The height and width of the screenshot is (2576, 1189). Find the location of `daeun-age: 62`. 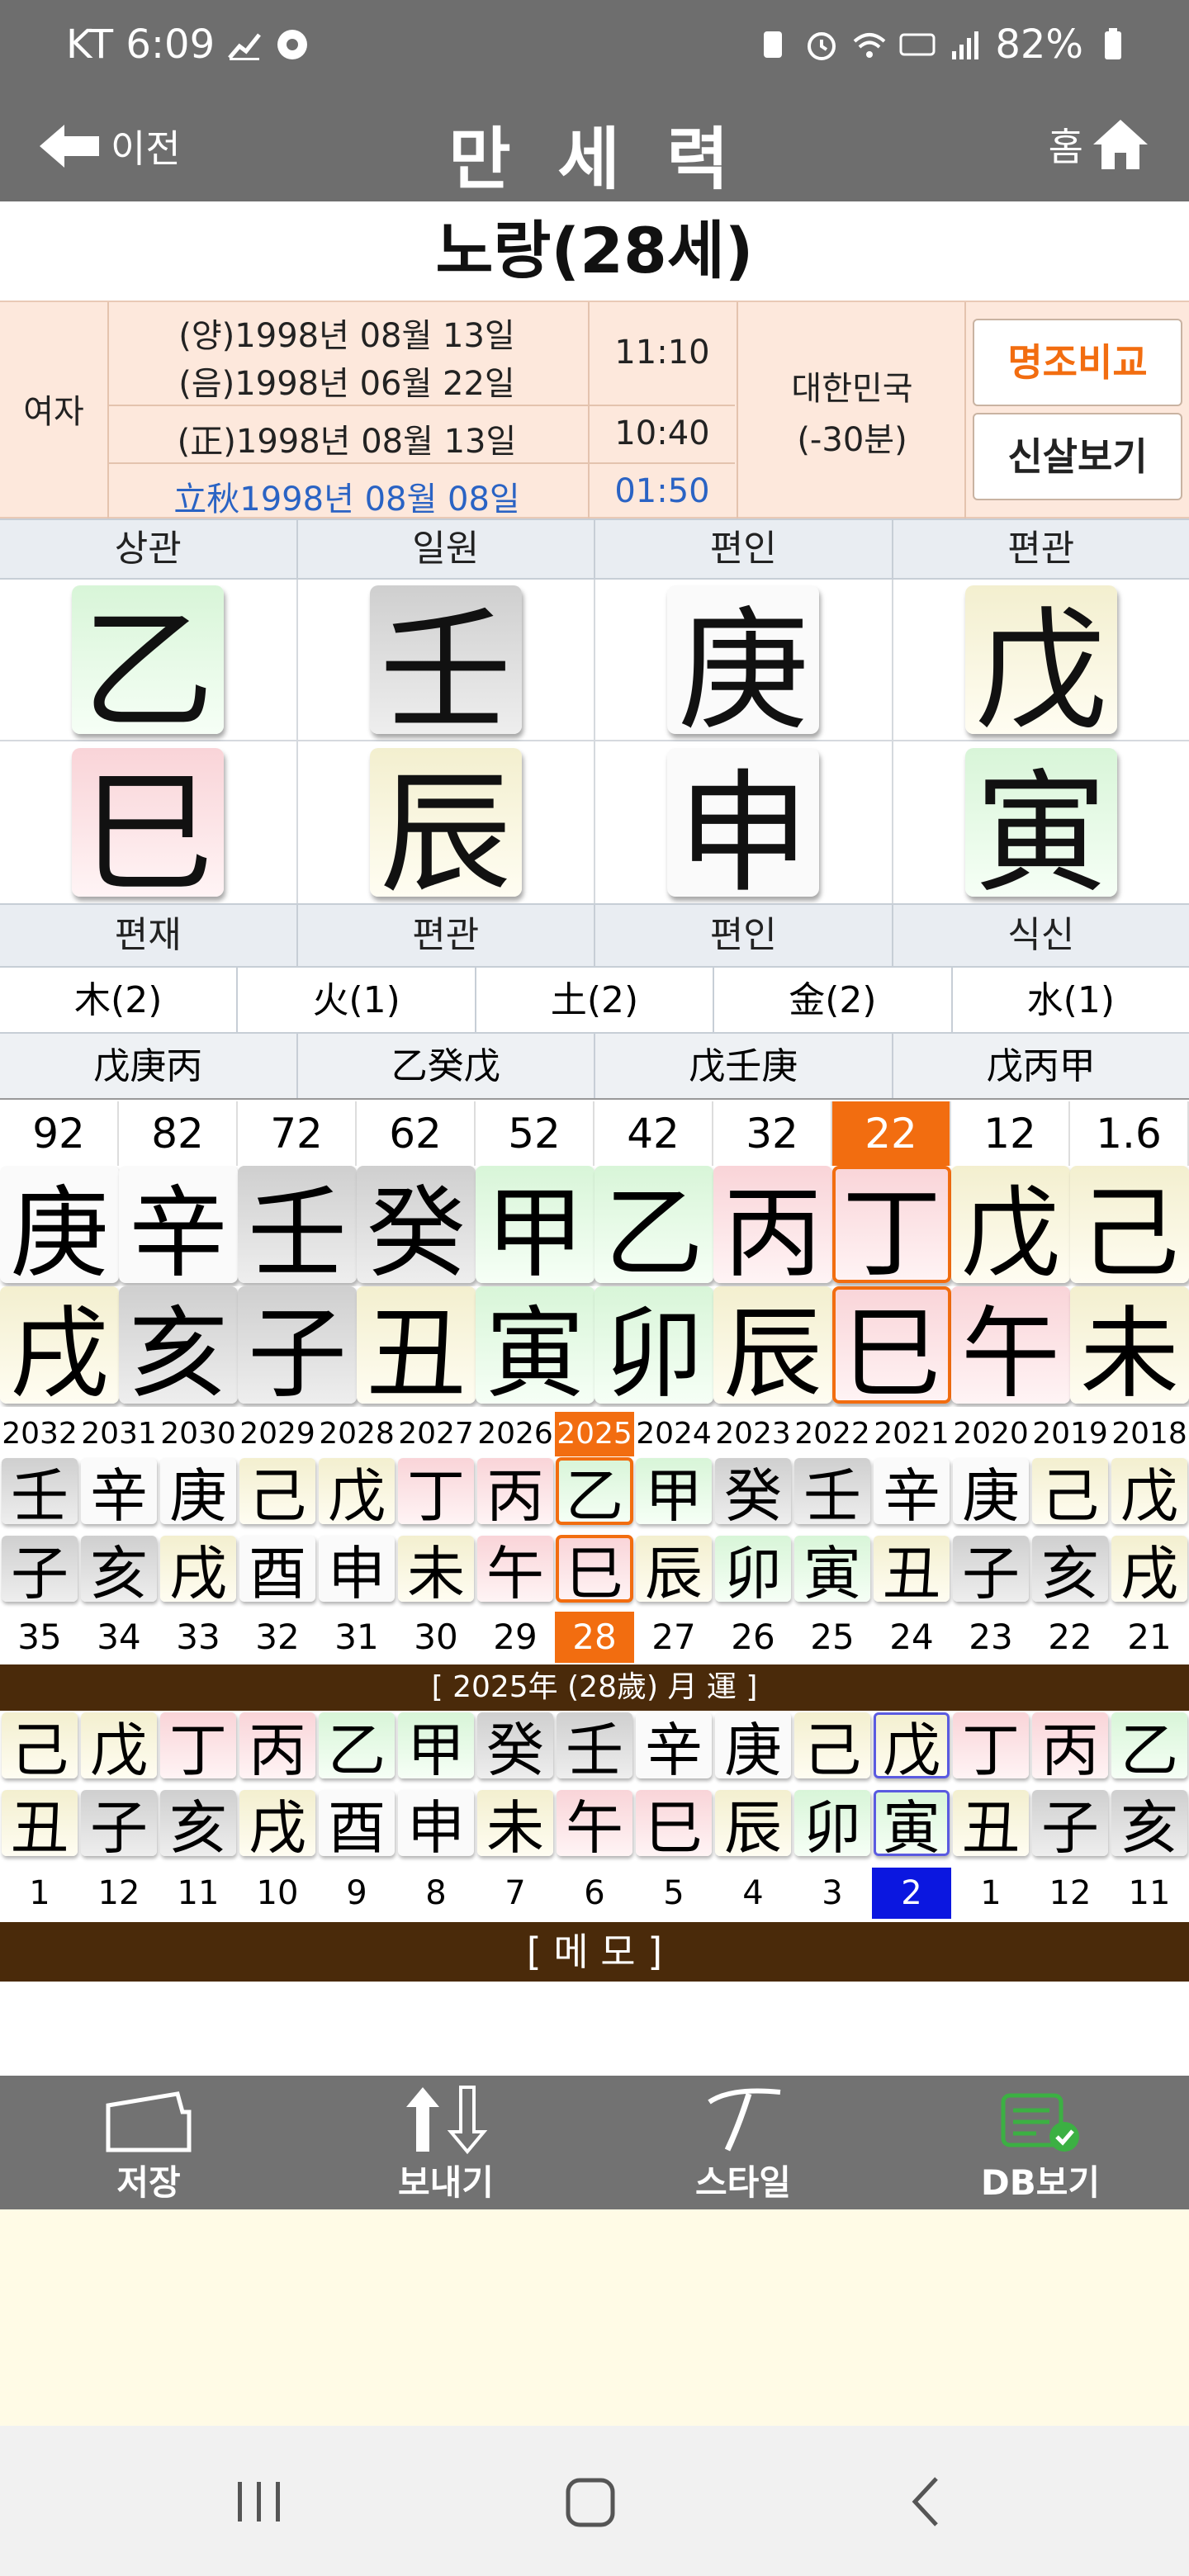

daeun-age: 62 is located at coordinates (416, 1133).